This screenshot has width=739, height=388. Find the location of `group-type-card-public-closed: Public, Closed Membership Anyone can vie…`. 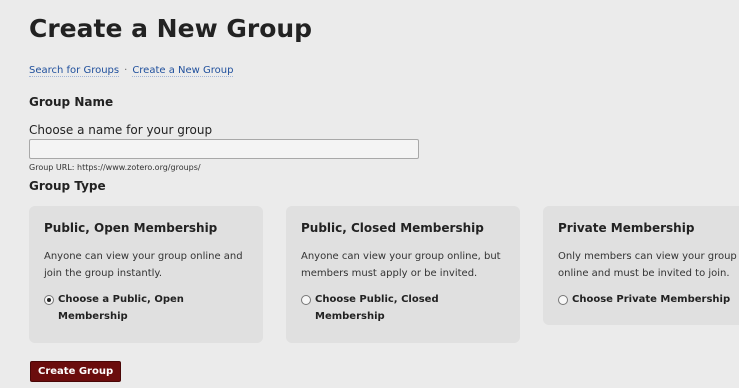

group-type-card-public-closed: Public, Closed Membership Anyone can vie… is located at coordinates (403, 274).